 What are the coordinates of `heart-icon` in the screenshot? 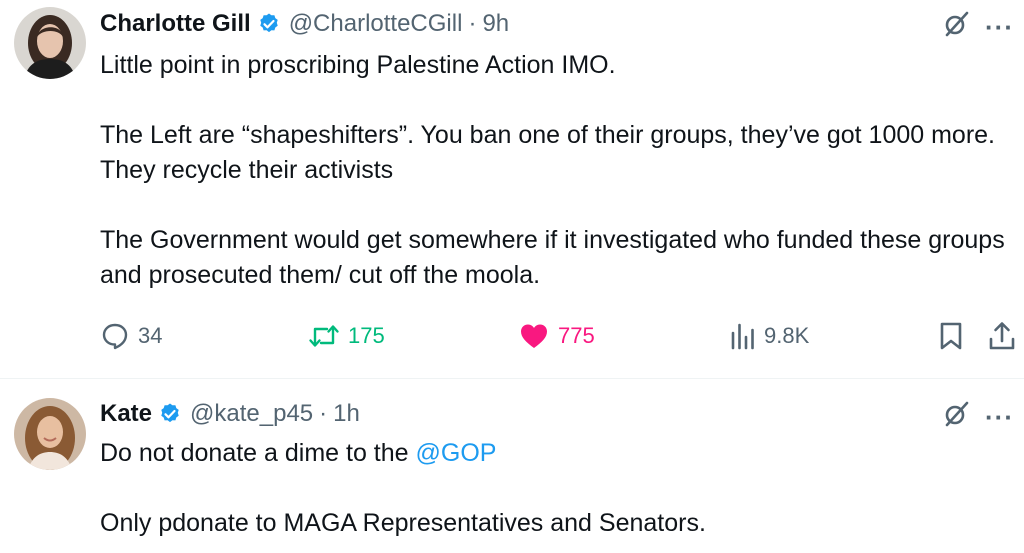 It's located at (534, 336).